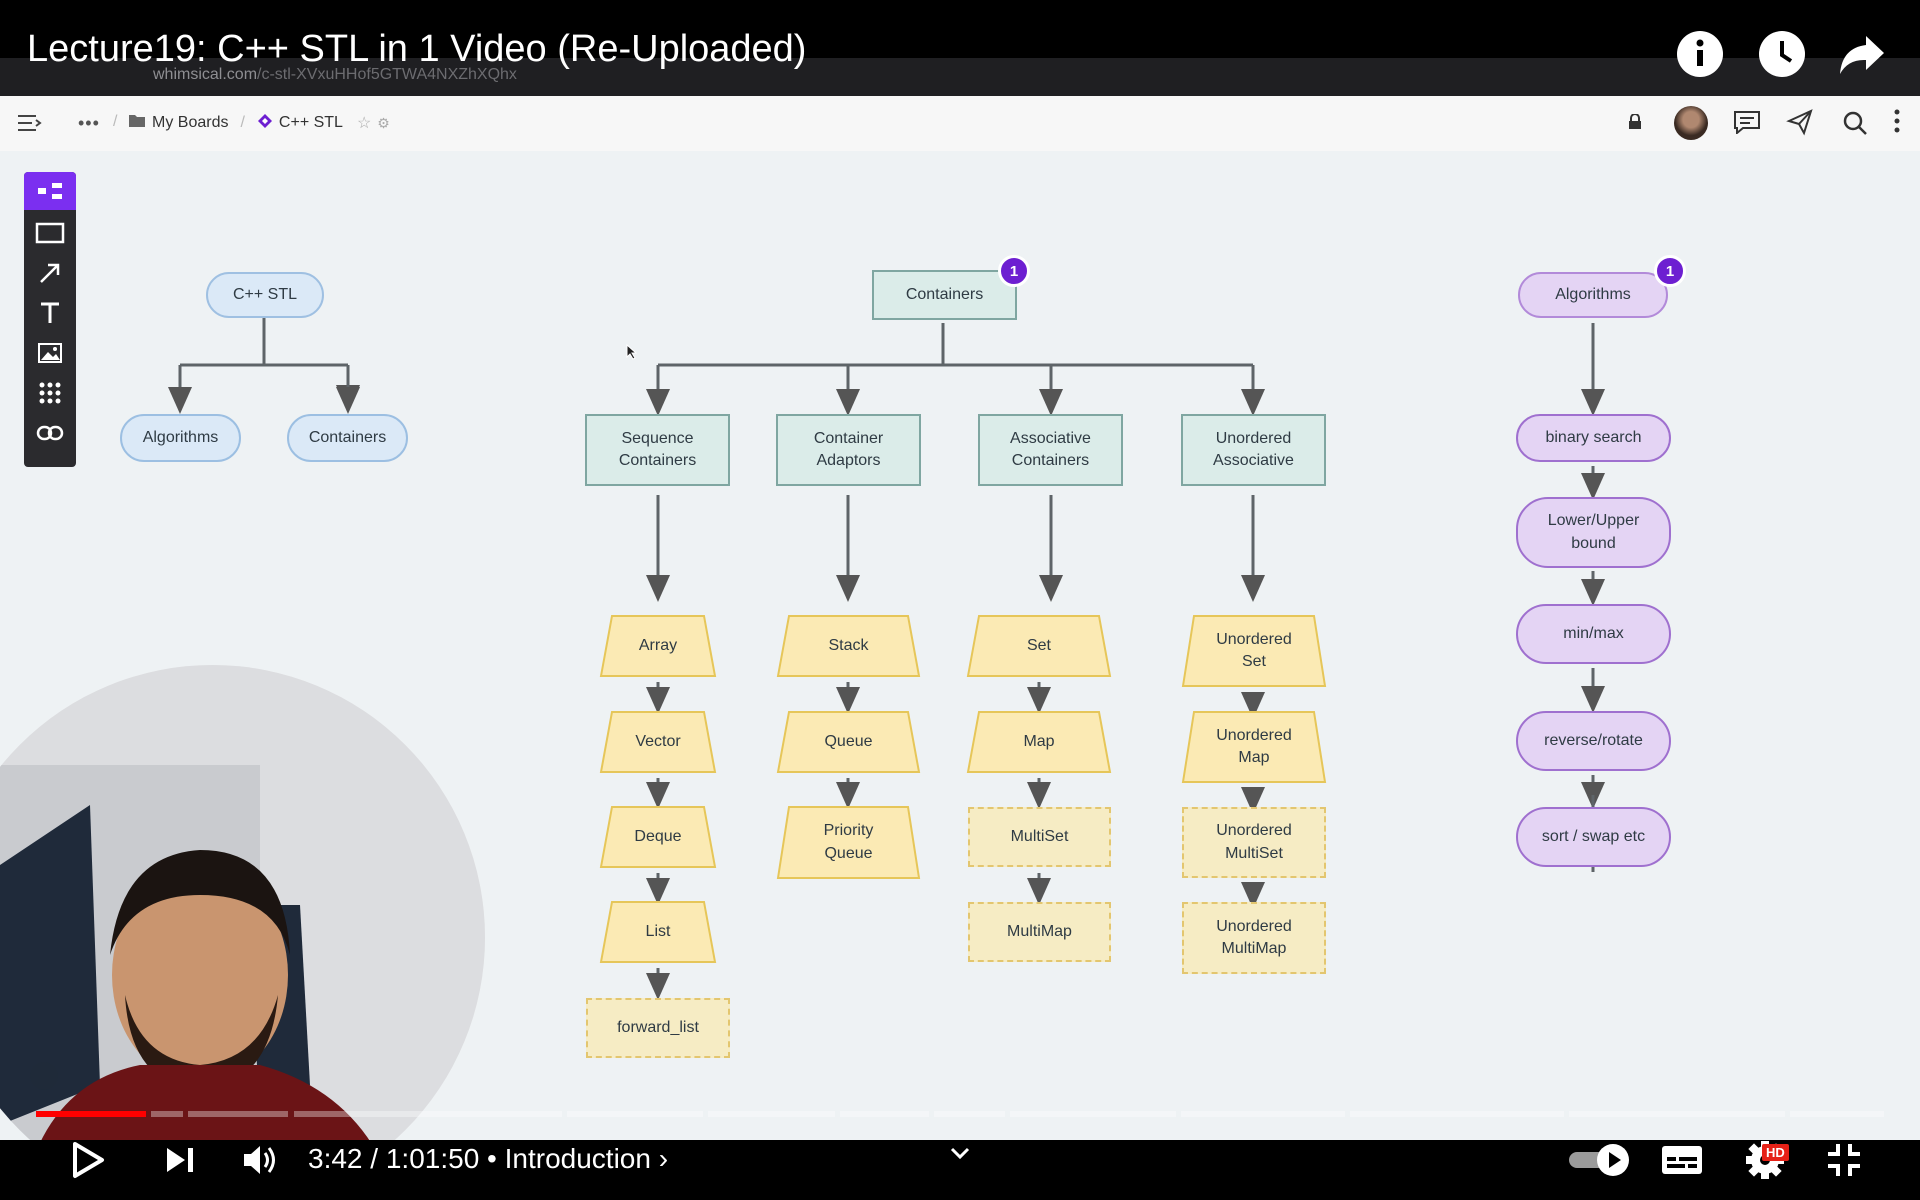 This screenshot has width=1920, height=1200. I want to click on node-sort-swap: sort / swap etc, so click(1593, 837).